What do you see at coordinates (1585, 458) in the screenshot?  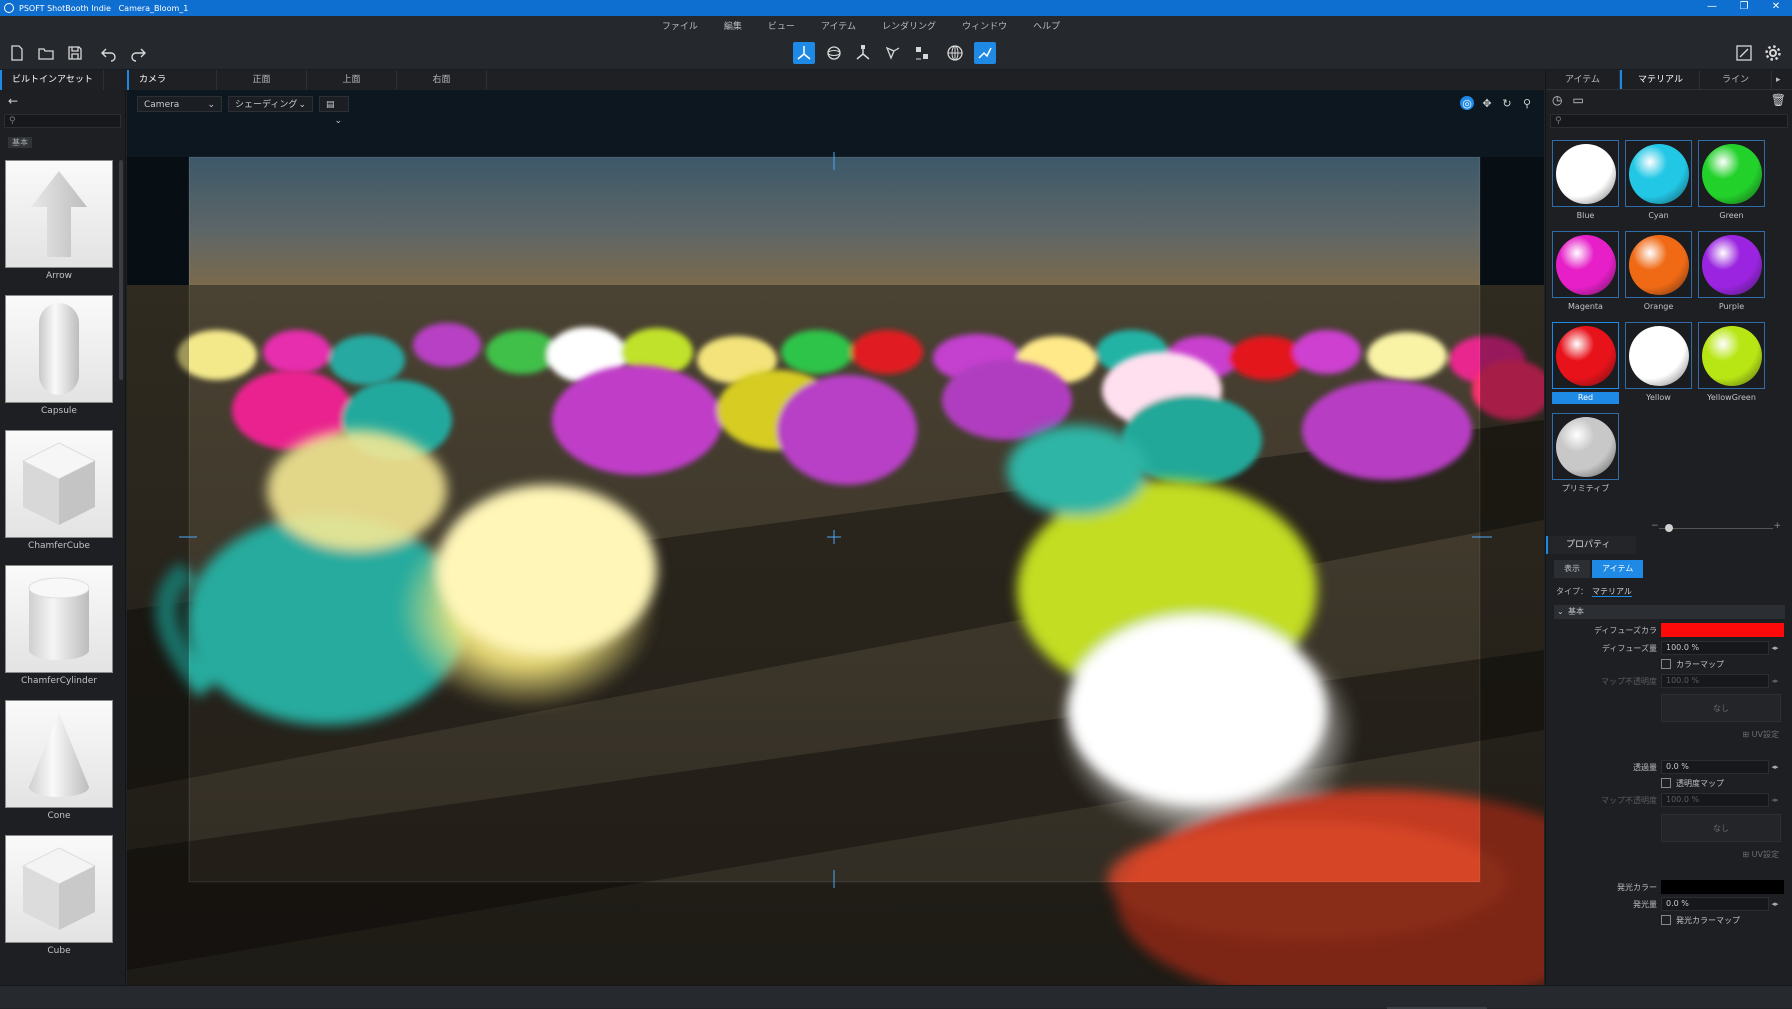 I see `material-swatch-プリミティブ: プリミティブ` at bounding box center [1585, 458].